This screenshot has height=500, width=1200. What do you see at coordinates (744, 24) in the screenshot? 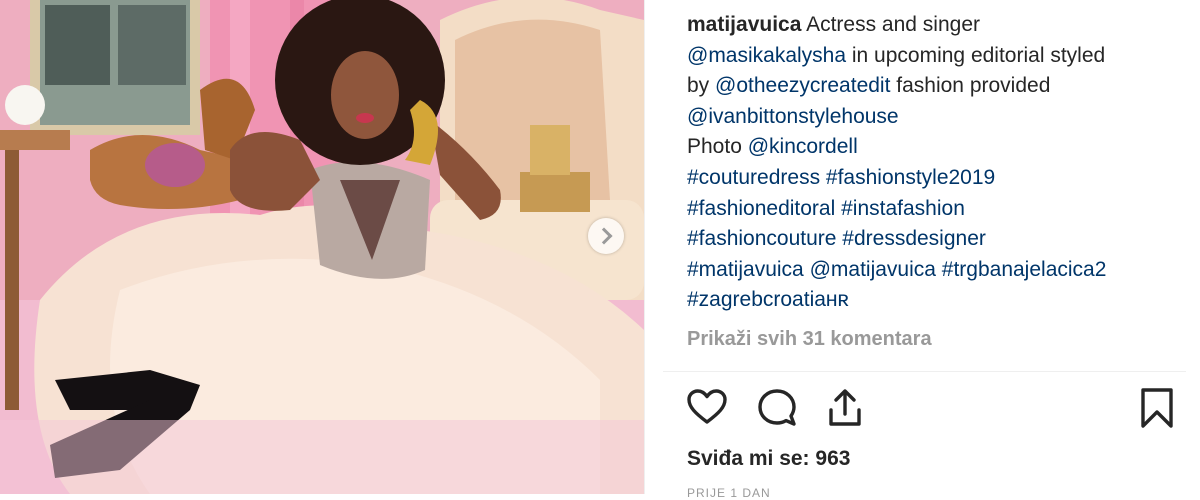
I see `username-link: matijavuica` at bounding box center [744, 24].